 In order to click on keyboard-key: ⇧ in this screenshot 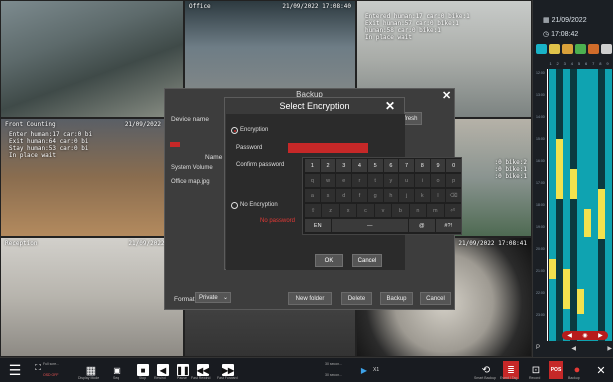, I will do `click(313, 210)`.